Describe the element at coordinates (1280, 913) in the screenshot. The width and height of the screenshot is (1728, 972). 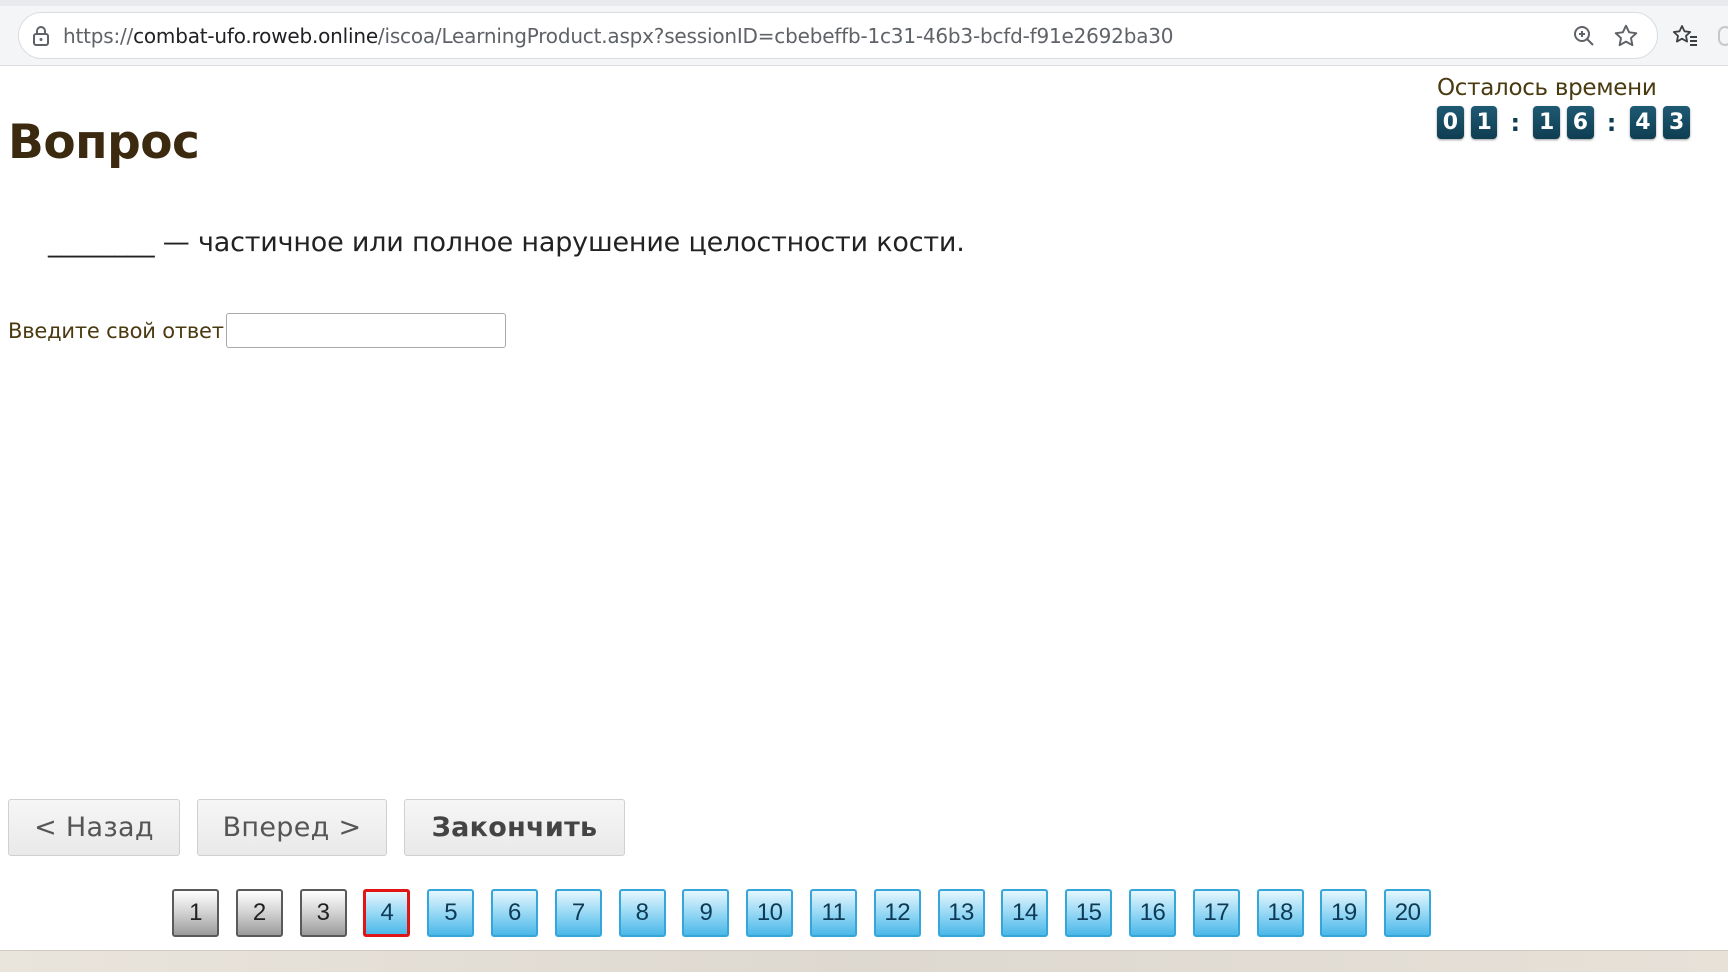
I see `question-button-18: 18` at that location.